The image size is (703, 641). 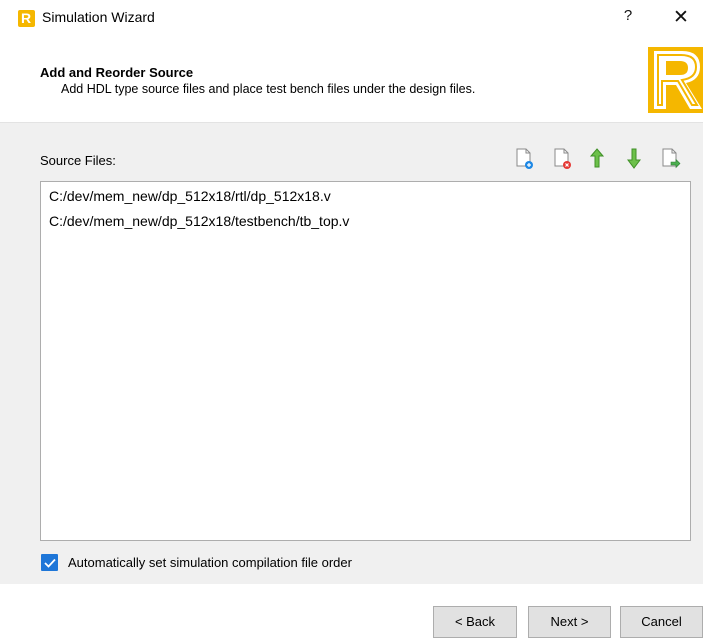 I want to click on title-bar: R Simulation Wizard ? ✕, so click(x=351, y=19).